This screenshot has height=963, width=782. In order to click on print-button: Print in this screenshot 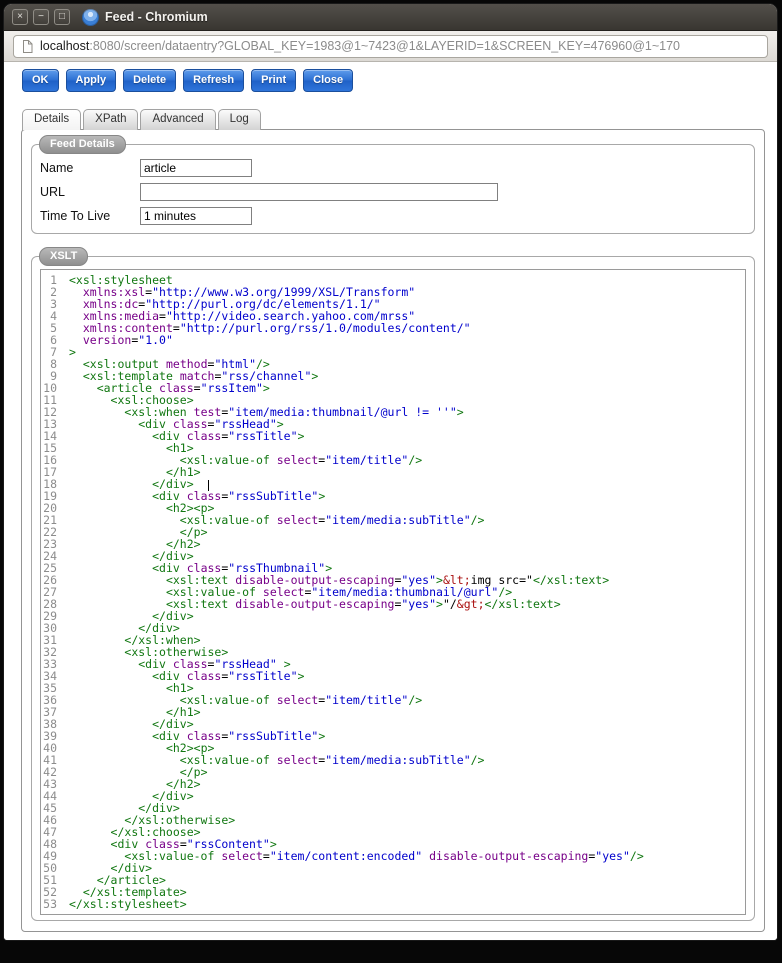, I will do `click(274, 80)`.